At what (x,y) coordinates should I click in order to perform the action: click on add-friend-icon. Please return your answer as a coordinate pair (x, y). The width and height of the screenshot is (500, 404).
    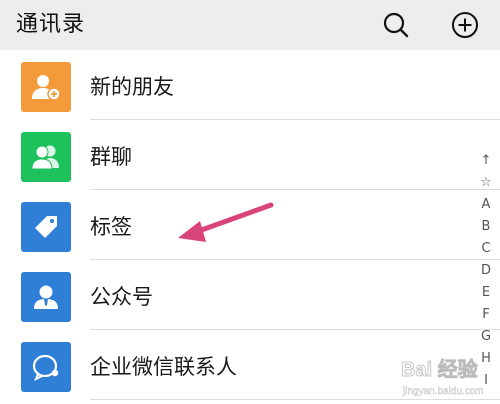
    Looking at the image, I should click on (46, 88).